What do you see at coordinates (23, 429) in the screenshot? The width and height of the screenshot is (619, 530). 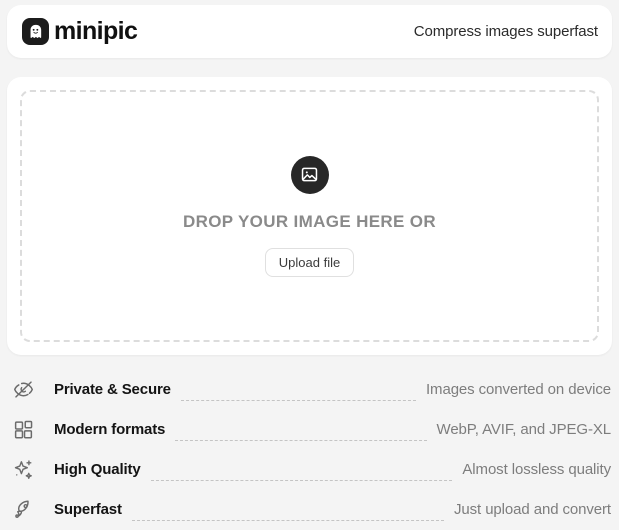 I see `blocks-grid-icon` at bounding box center [23, 429].